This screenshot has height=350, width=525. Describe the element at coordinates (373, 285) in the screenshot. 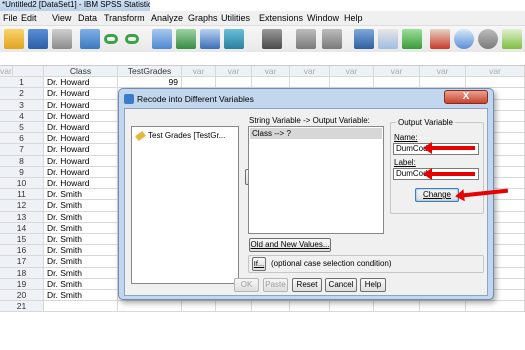

I see `help-button: Help` at that location.